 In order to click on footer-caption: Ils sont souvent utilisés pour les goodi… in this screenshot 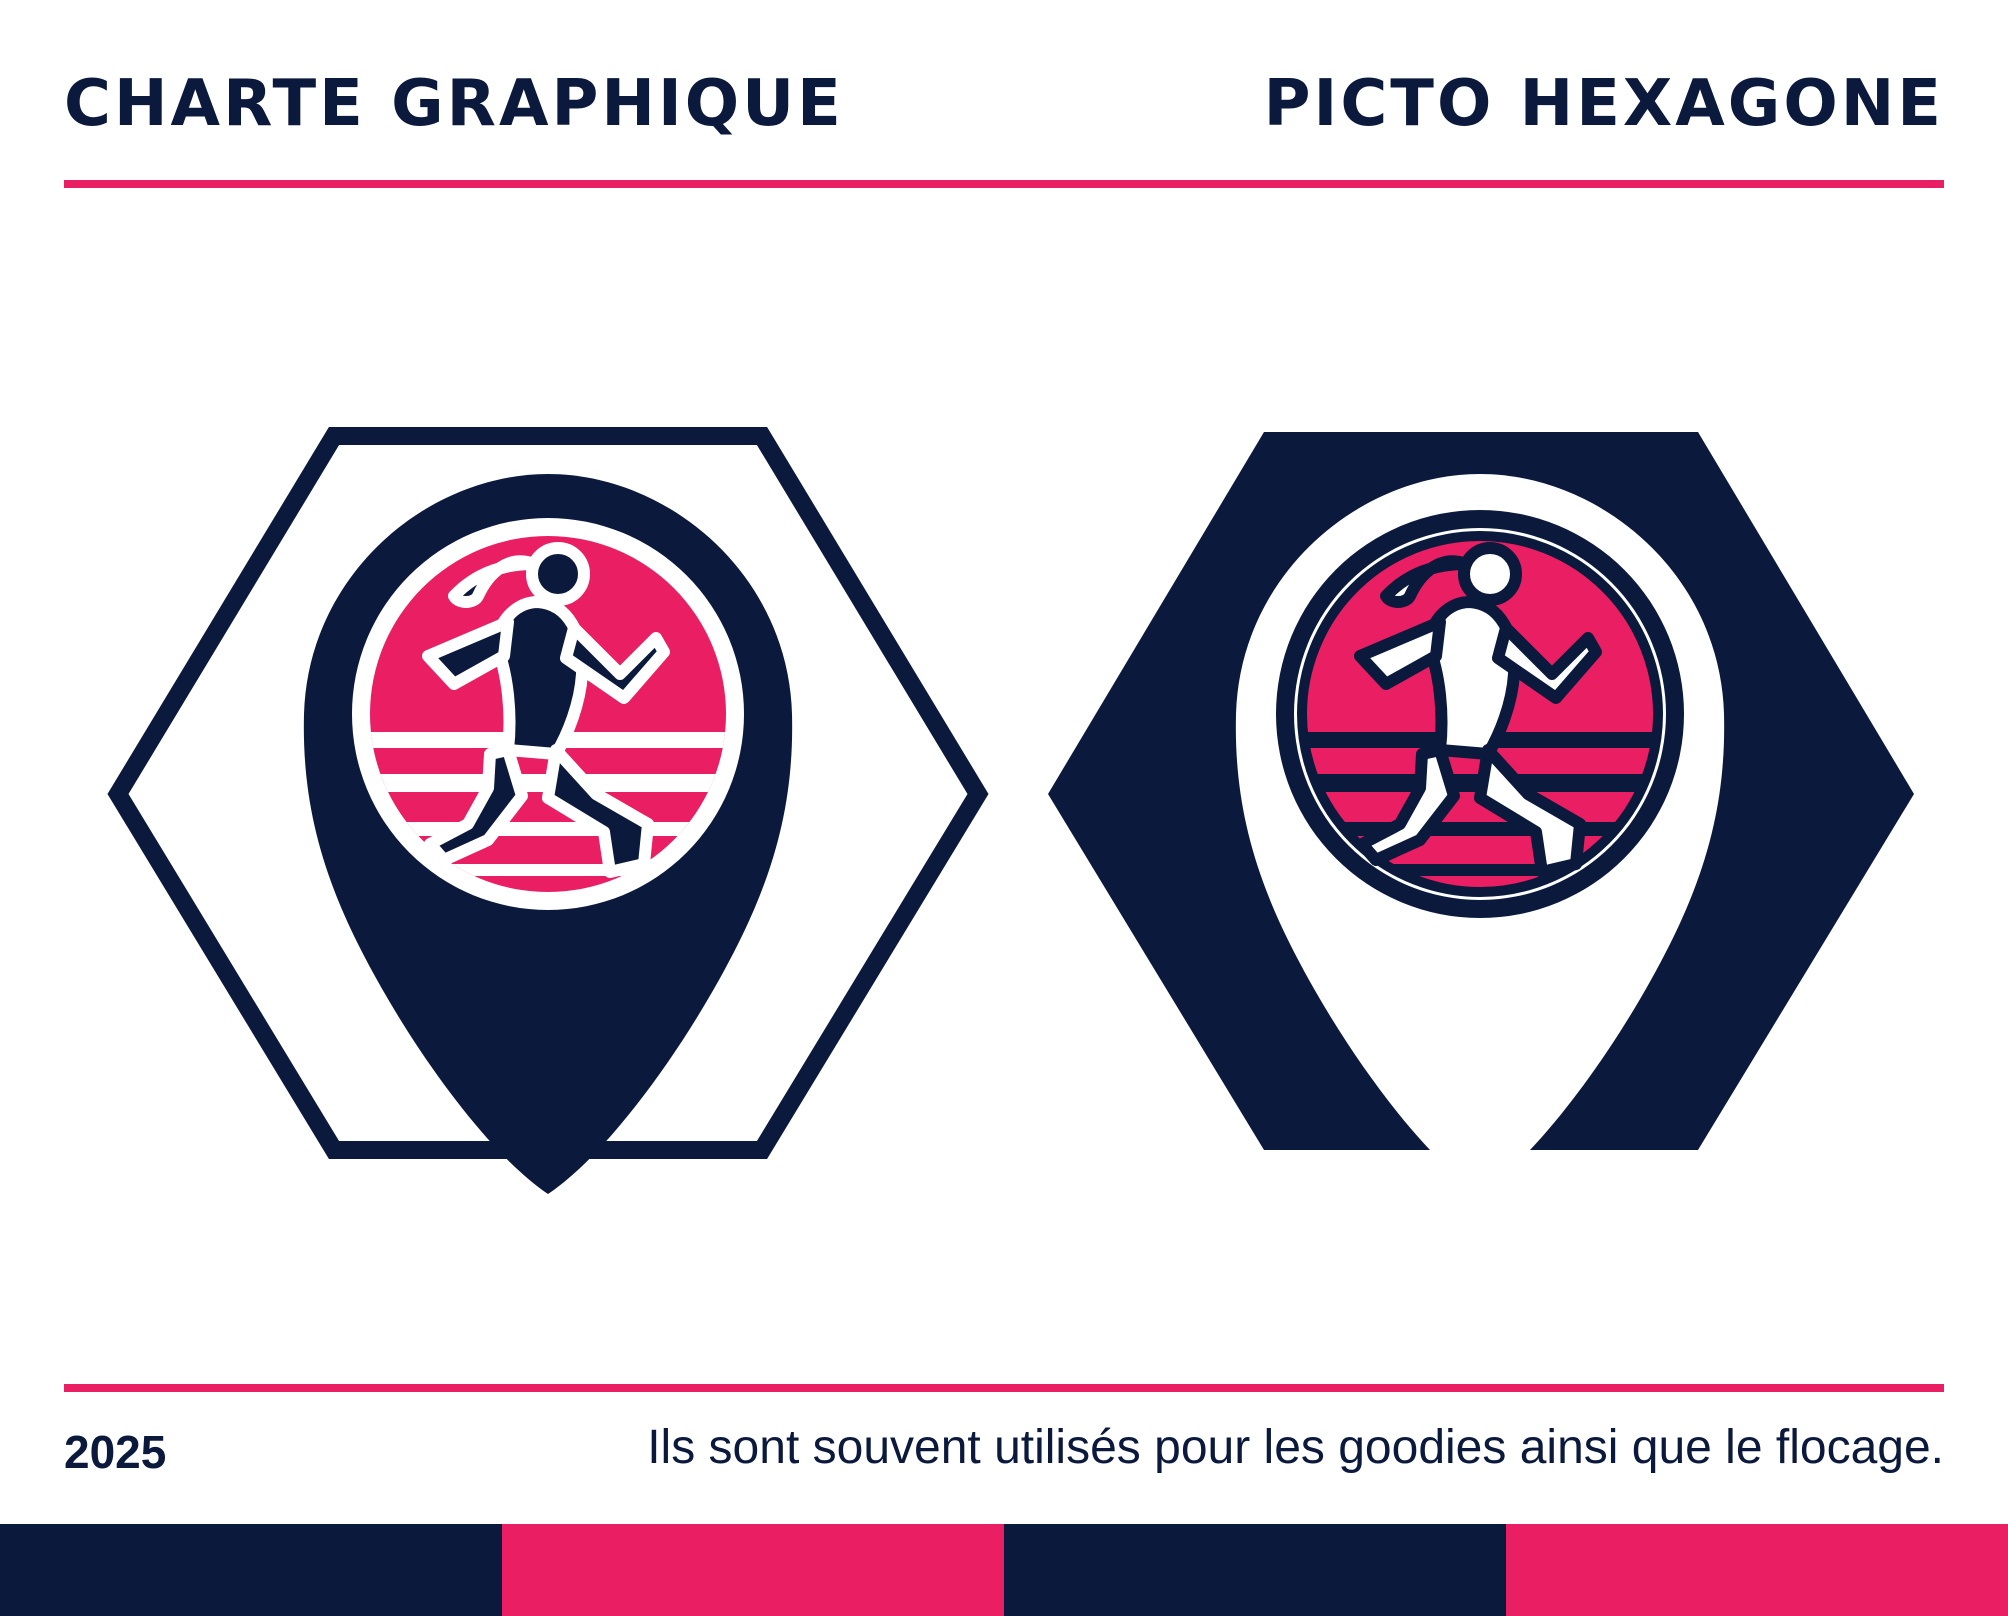, I will do `click(1295, 1447)`.